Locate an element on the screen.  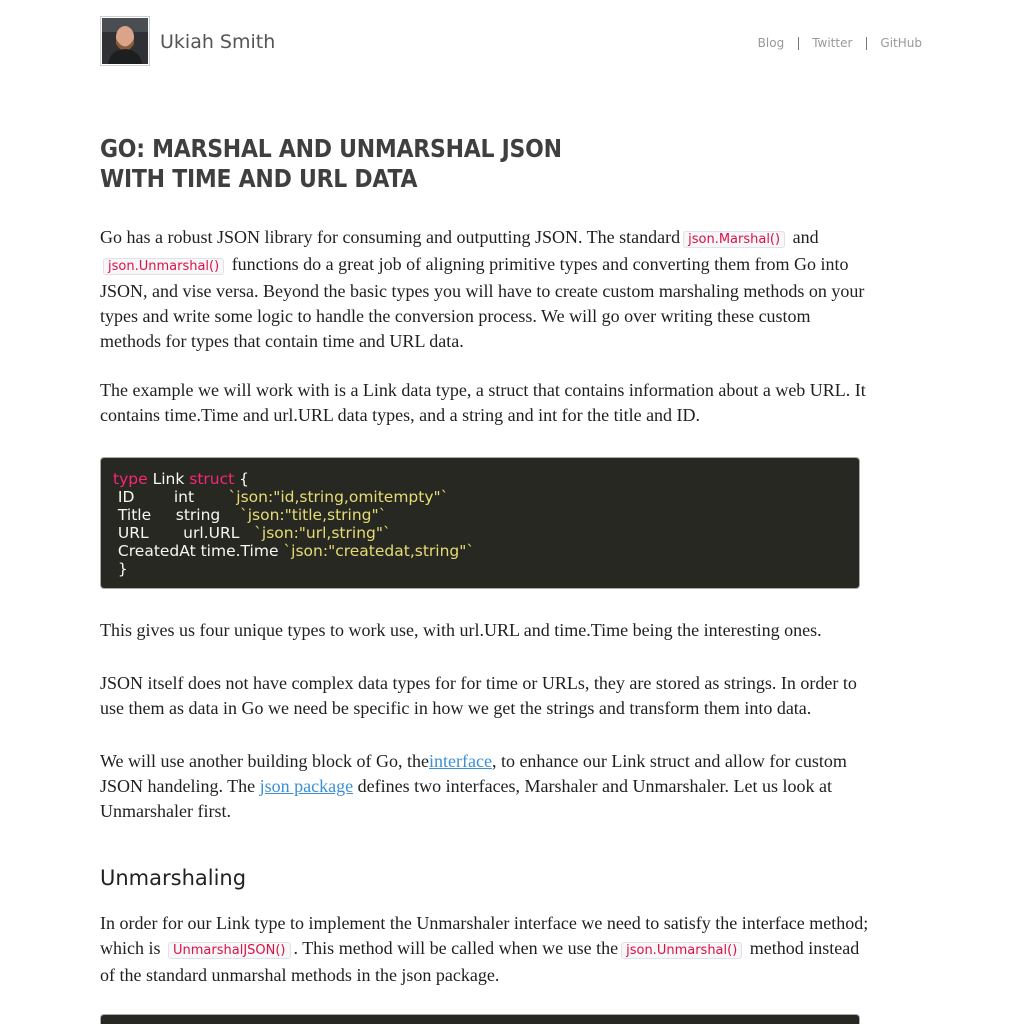
avatar is located at coordinates (125, 41).